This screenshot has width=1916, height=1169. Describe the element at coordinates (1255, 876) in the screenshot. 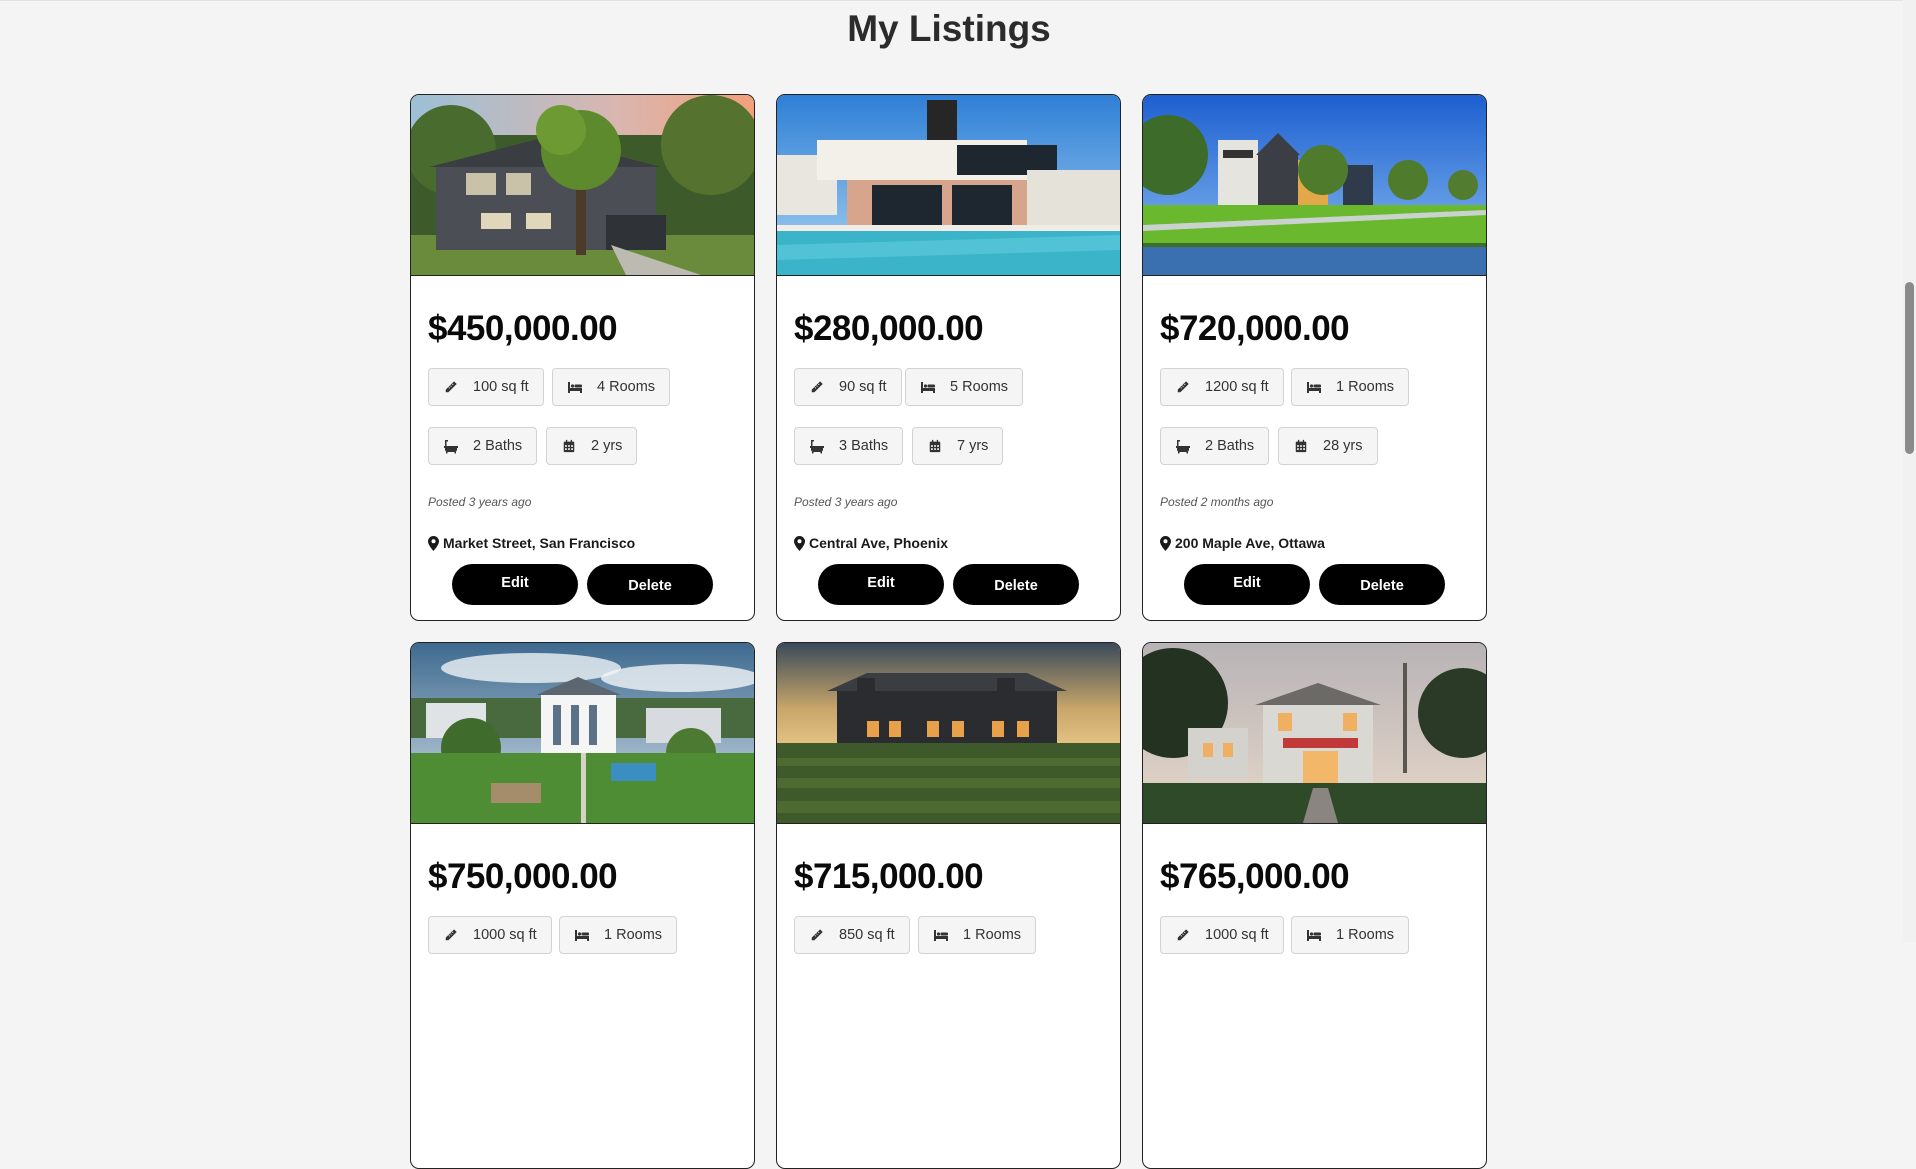

I see `listing-price: $765,000.00` at that location.